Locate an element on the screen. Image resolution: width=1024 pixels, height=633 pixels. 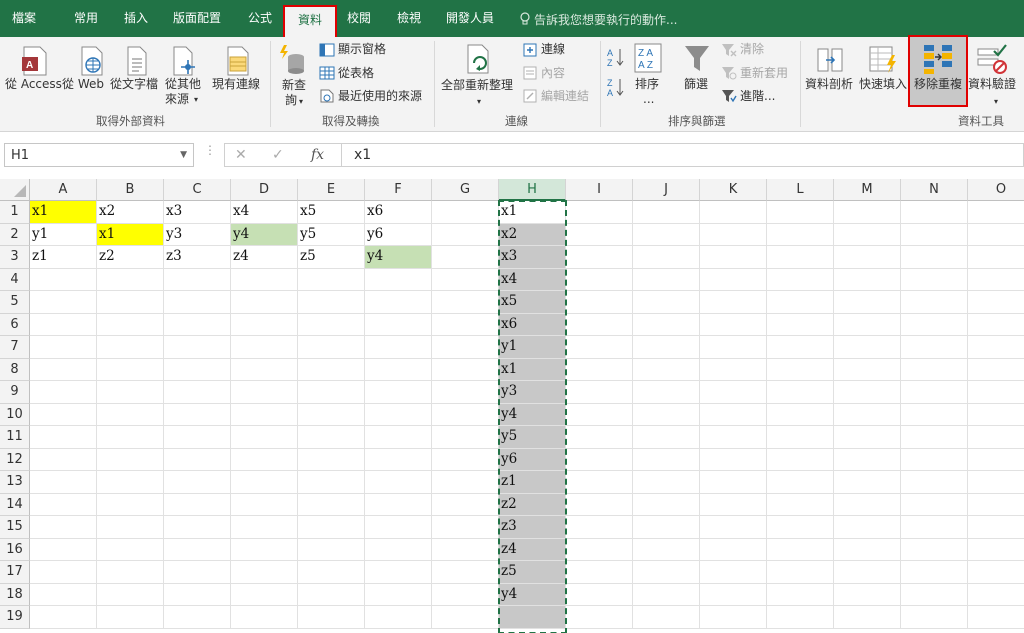
cell-i12 is located at coordinates (599, 459).